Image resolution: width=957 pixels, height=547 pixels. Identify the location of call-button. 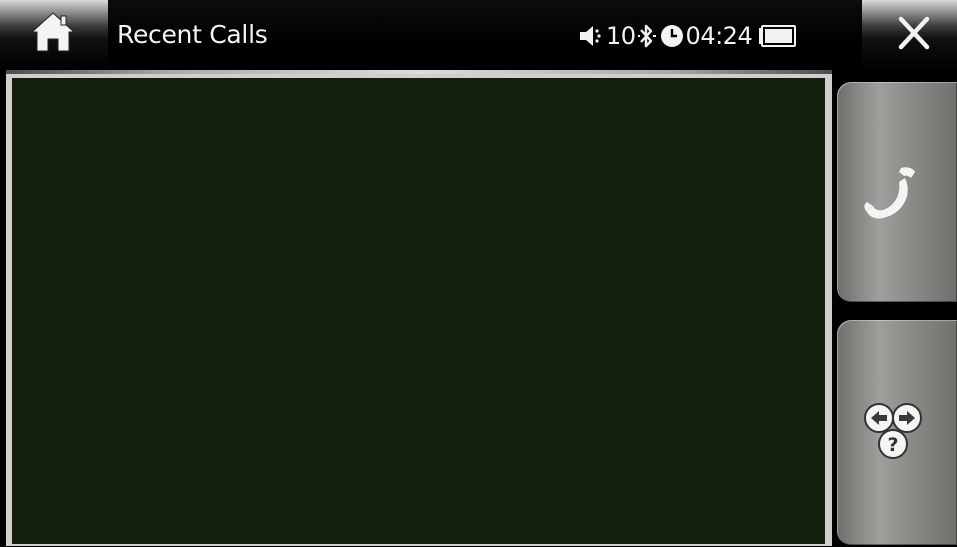
(897, 192).